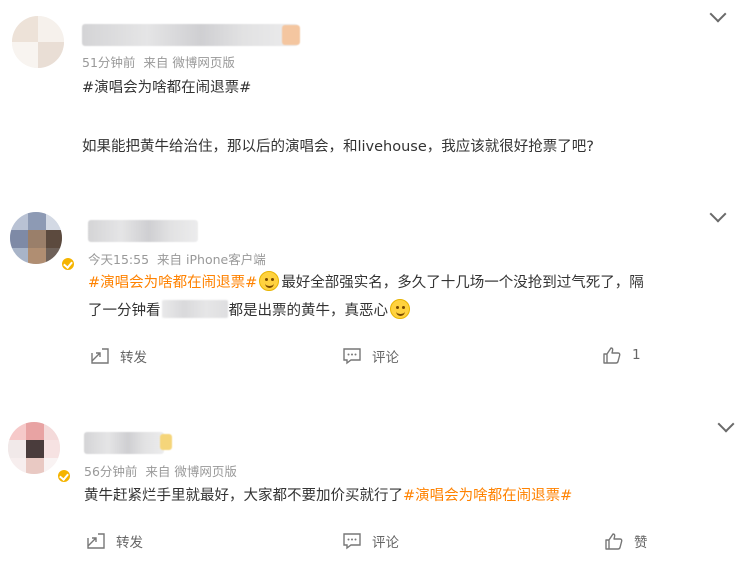  I want to click on like-button: 赞, so click(626, 541).